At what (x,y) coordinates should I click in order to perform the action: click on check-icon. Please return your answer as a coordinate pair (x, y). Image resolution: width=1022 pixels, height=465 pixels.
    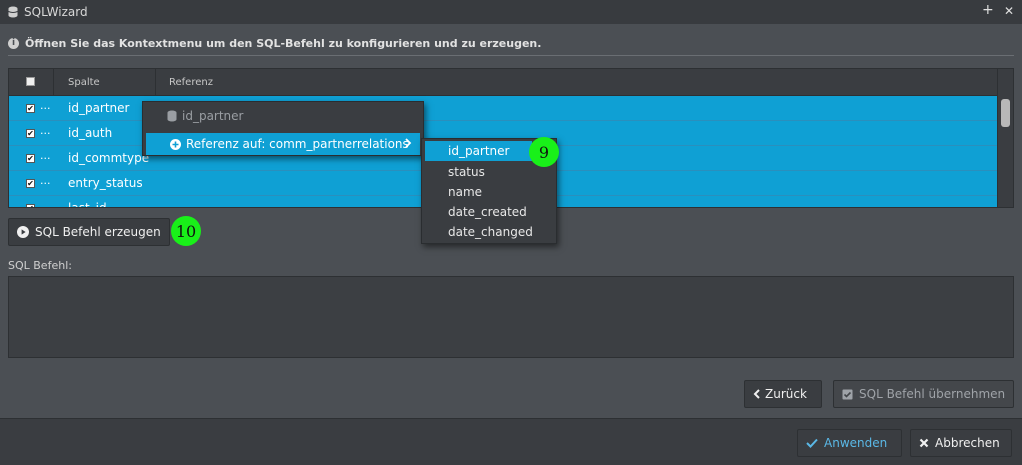
    Looking at the image, I should click on (812, 443).